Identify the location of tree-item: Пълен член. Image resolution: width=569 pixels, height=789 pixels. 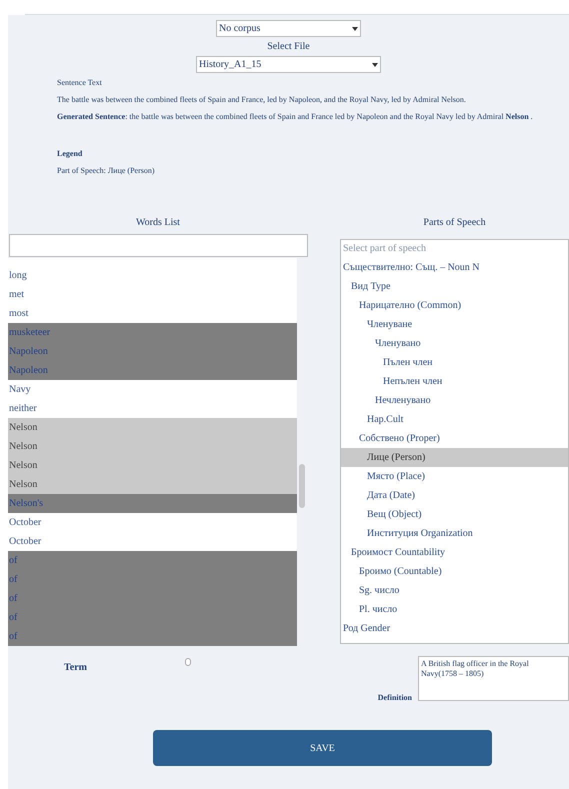
(454, 362).